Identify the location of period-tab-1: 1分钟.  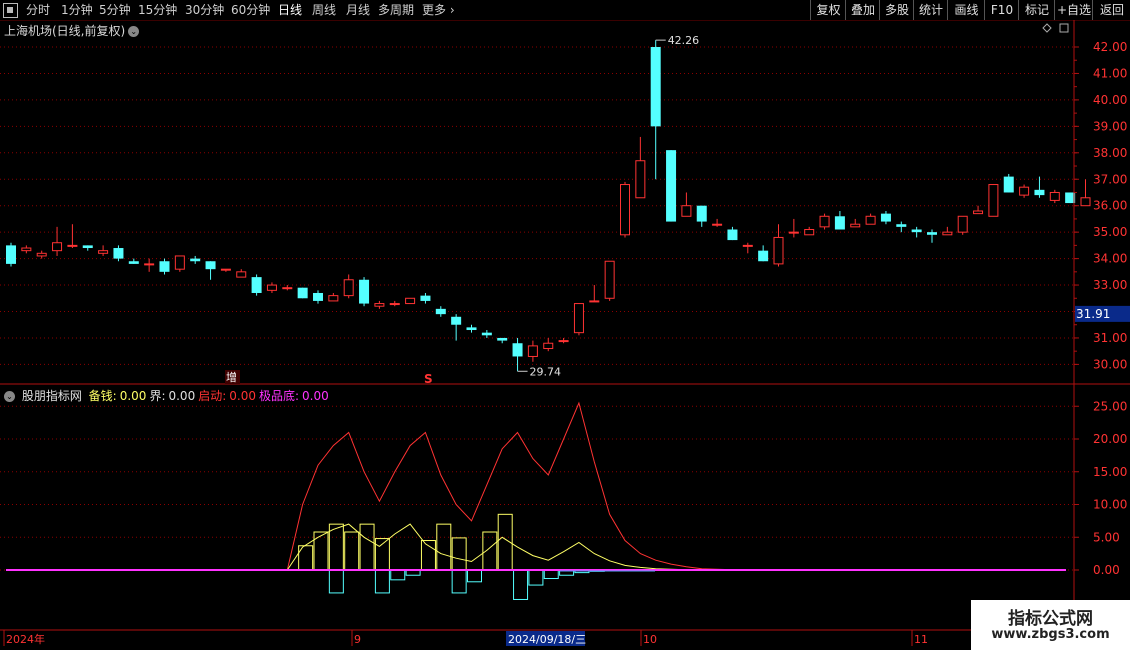
(77, 10).